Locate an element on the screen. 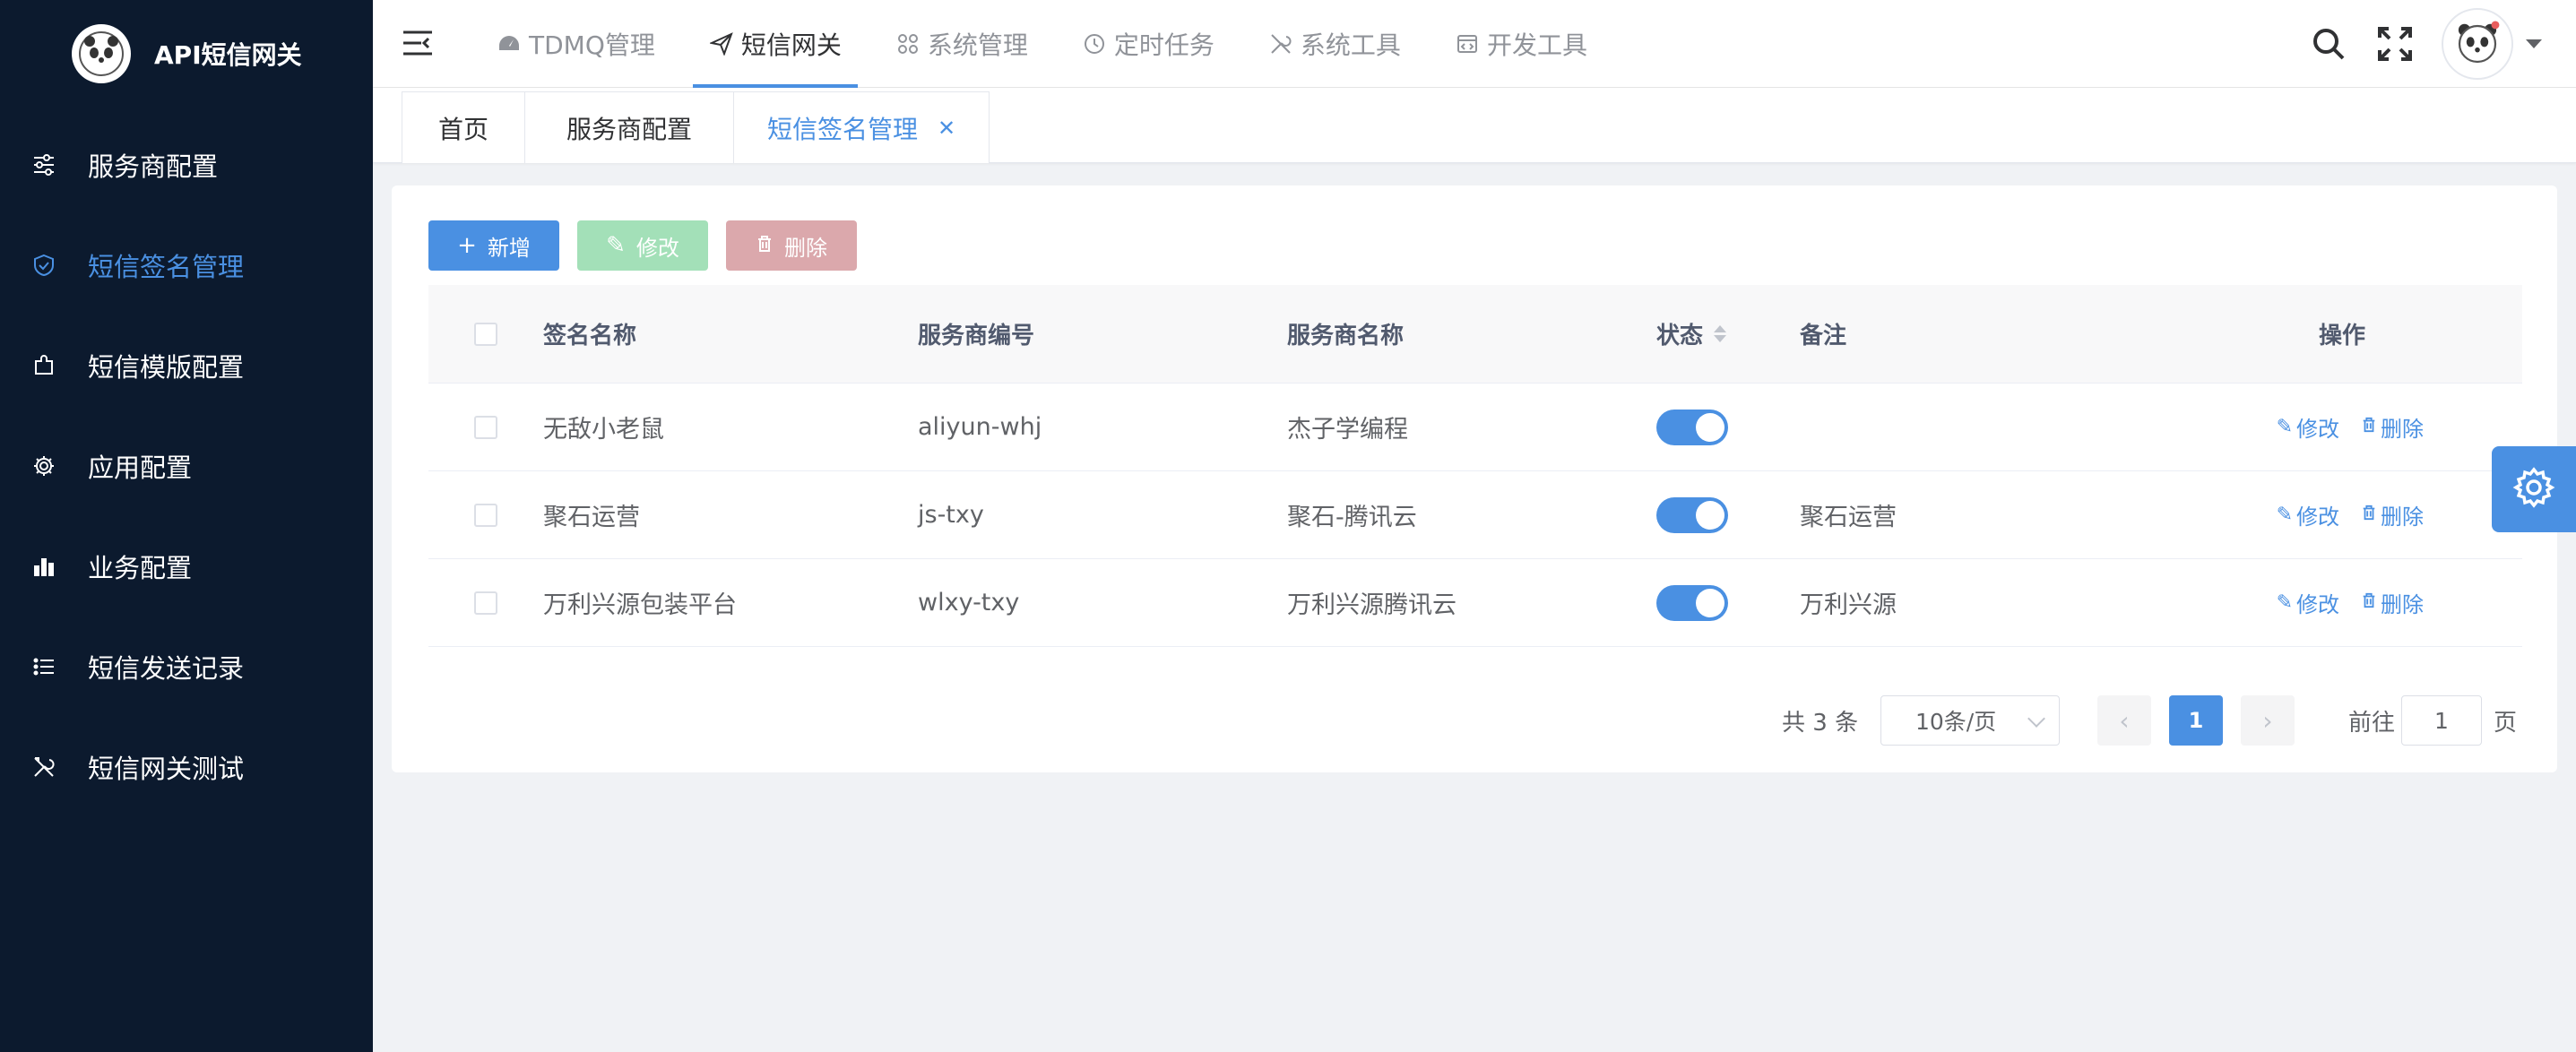 The height and width of the screenshot is (1052, 2576). col-header-status: 状态 is located at coordinates (1728, 333).